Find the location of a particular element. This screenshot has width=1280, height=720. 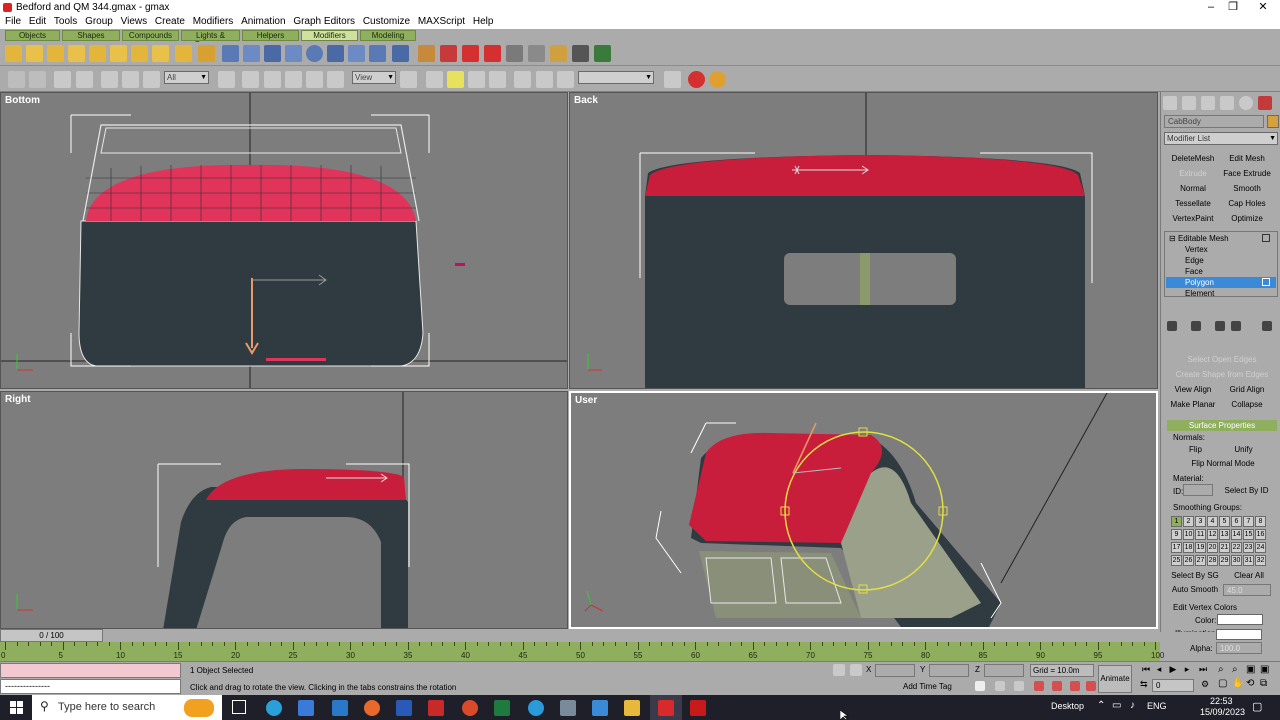

network-icon: ▭ is located at coordinates (1116, 705).